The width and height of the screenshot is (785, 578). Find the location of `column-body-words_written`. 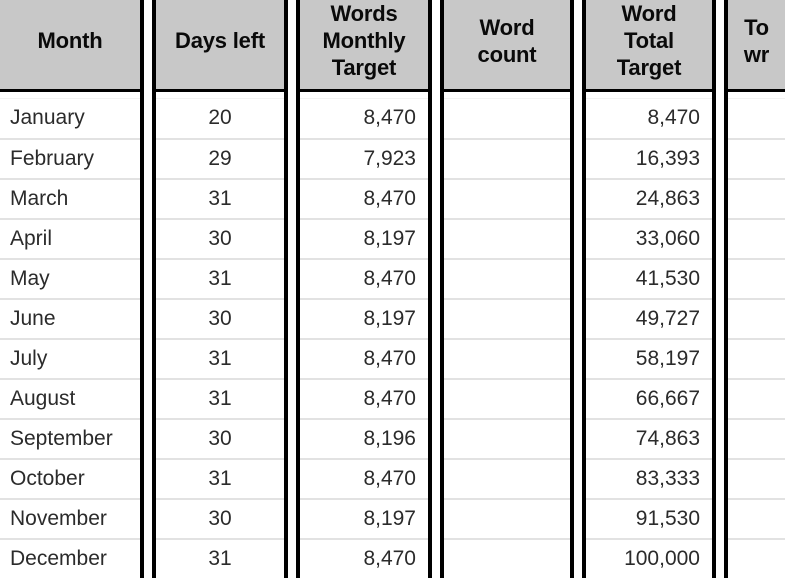

column-body-words_written is located at coordinates (756, 338).